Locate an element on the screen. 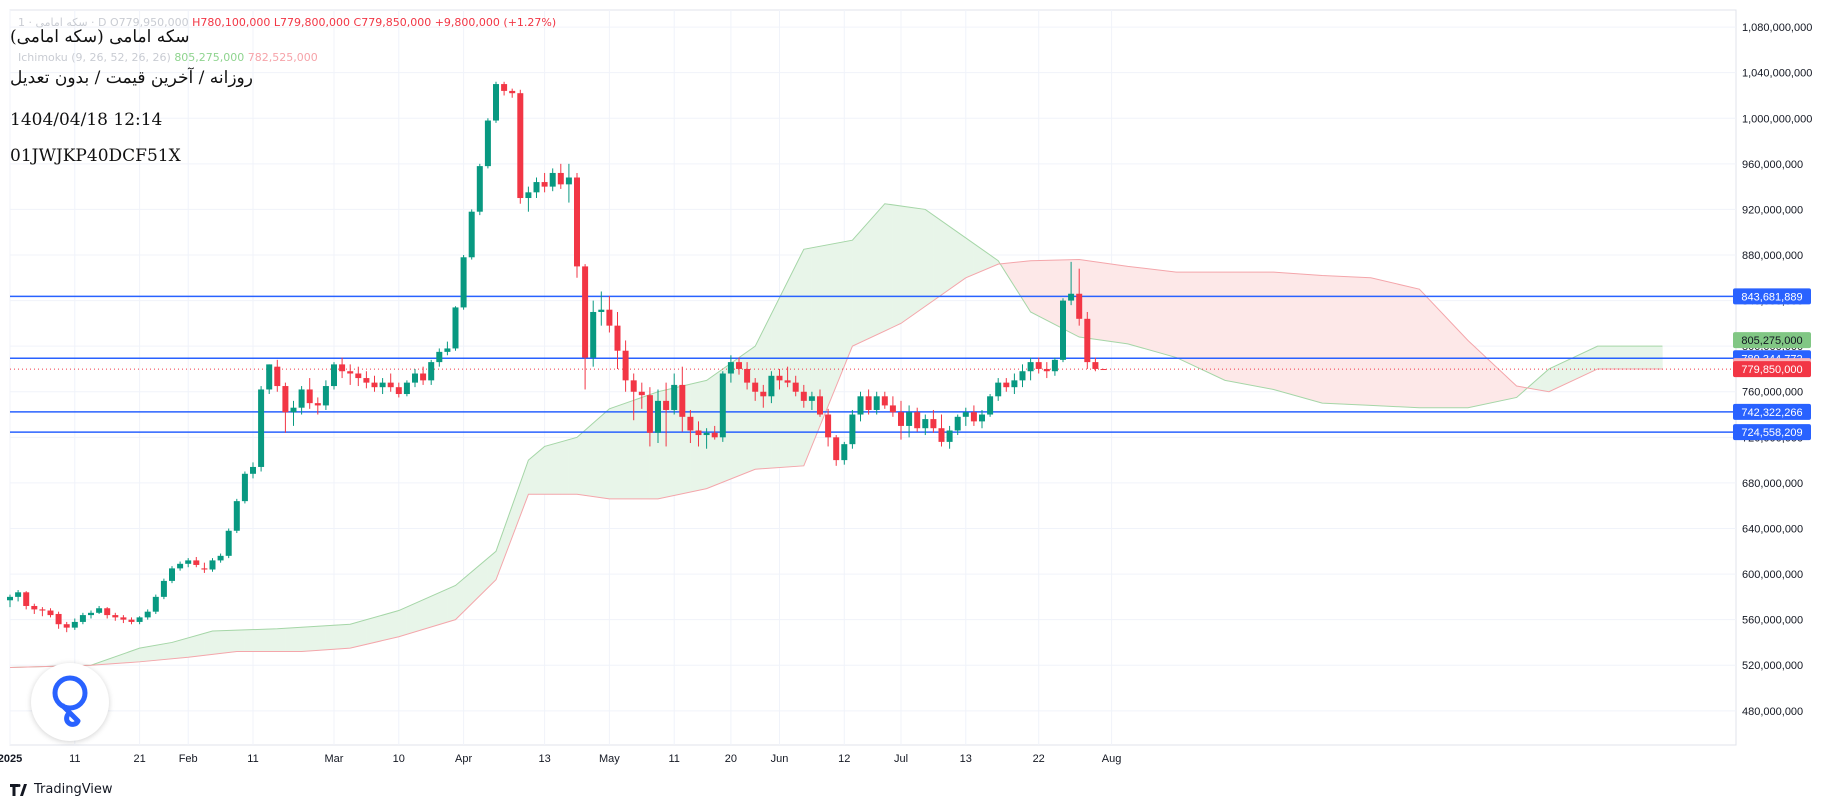 Image resolution: width=1836 pixels, height=809 pixels. y-tick-label: 960,000,000 is located at coordinates (1772, 165).